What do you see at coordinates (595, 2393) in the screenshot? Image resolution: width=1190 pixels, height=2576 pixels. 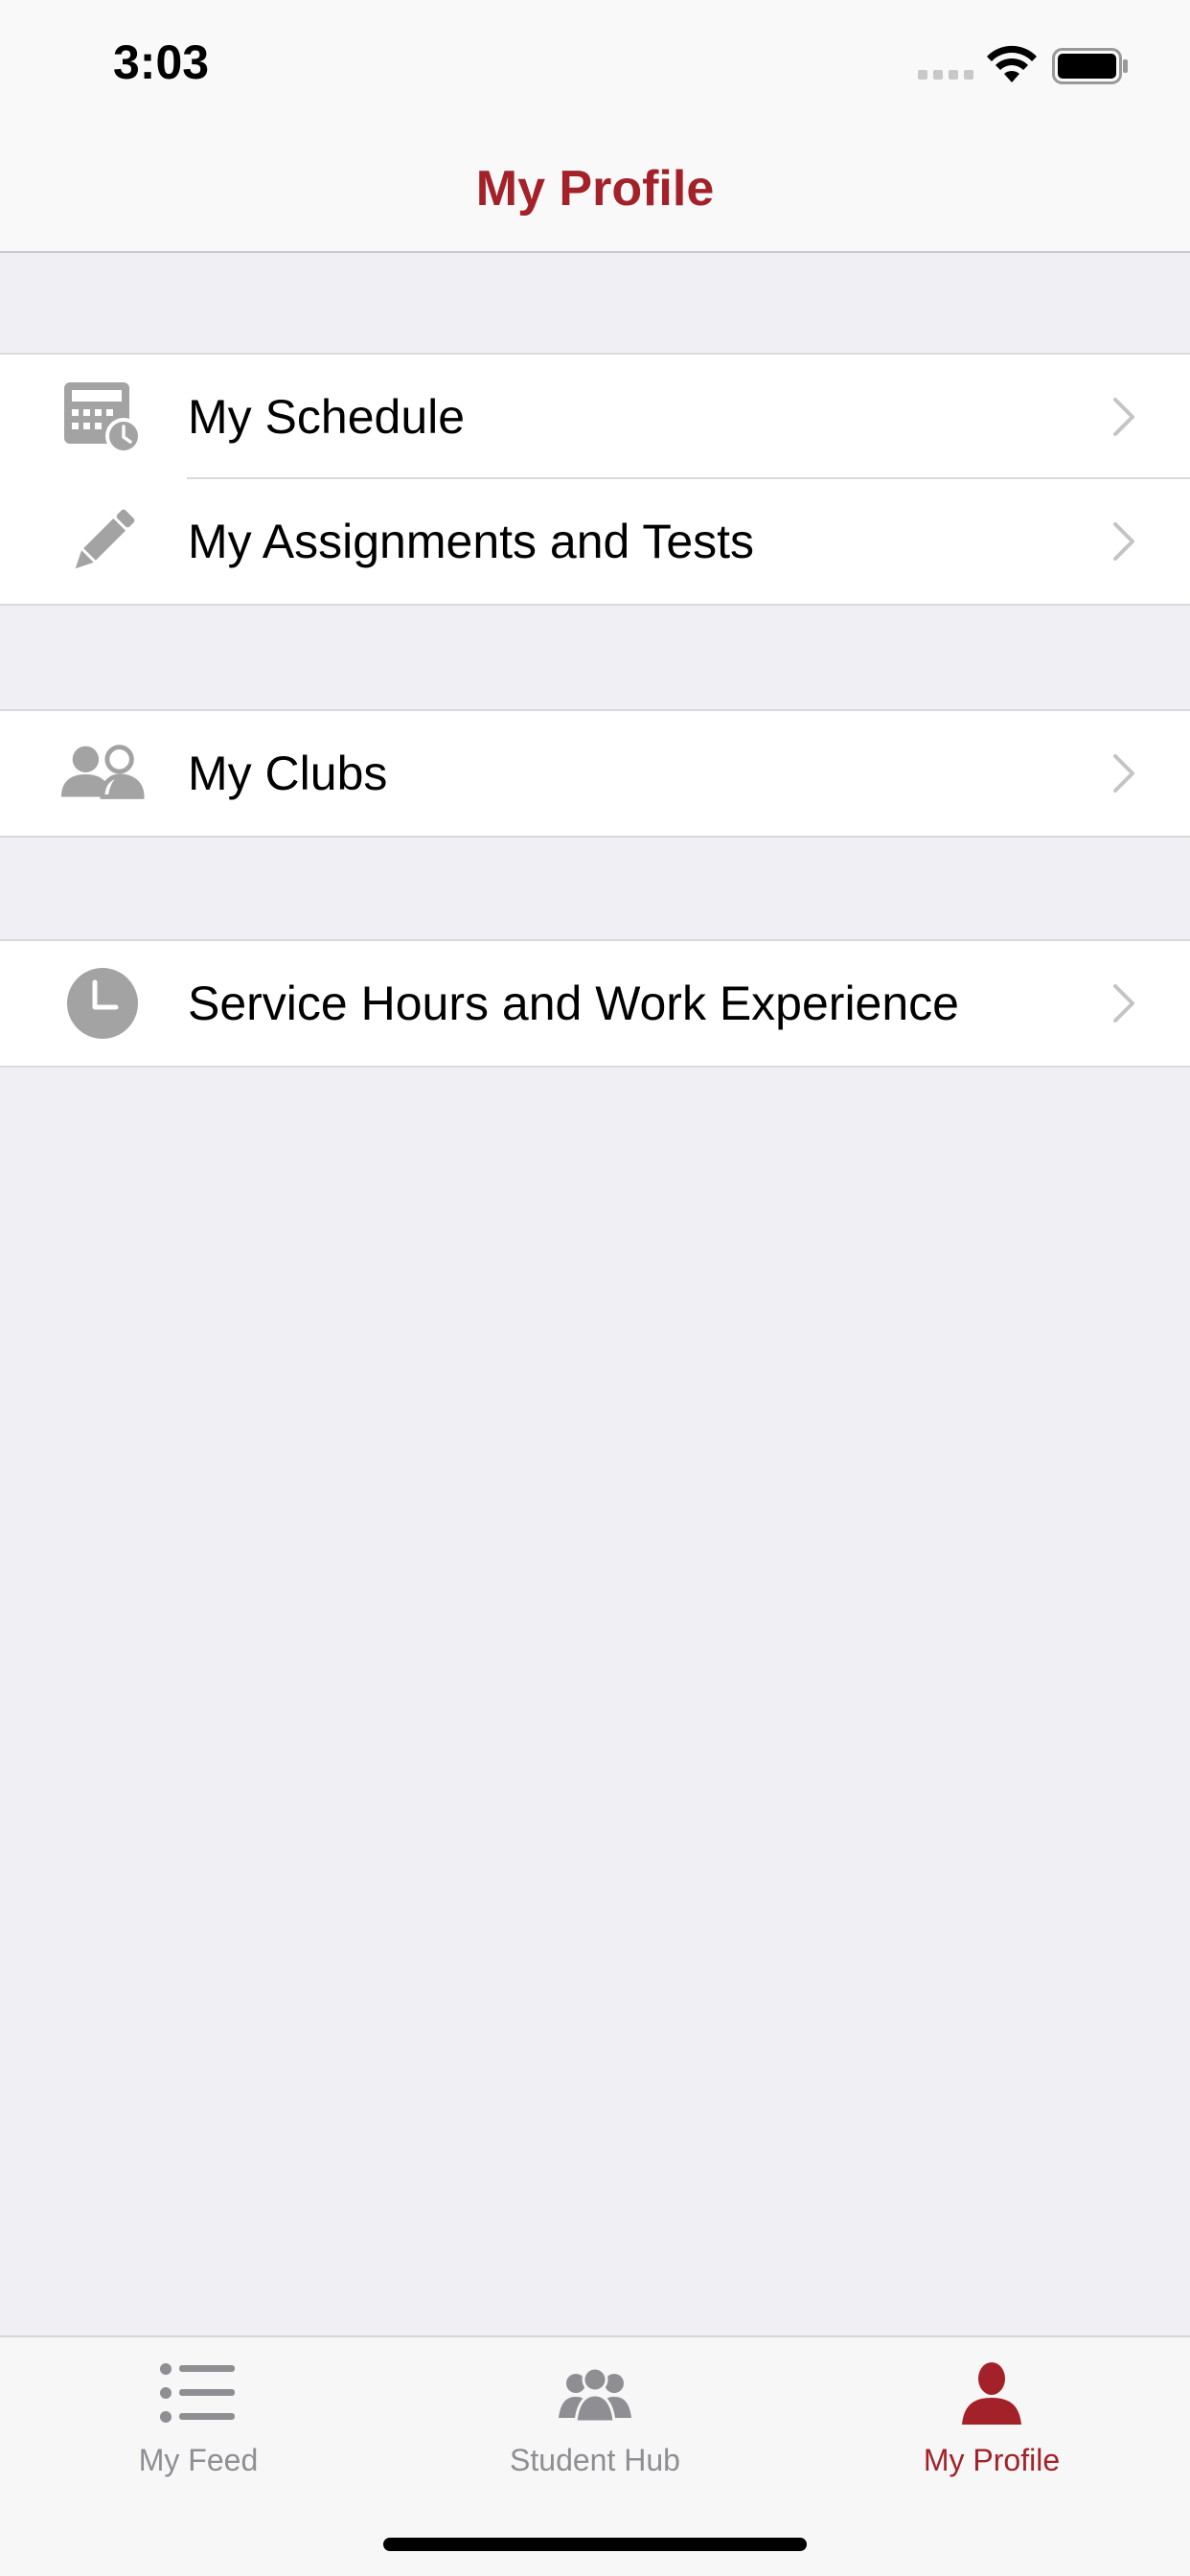 I see `group-icon` at bounding box center [595, 2393].